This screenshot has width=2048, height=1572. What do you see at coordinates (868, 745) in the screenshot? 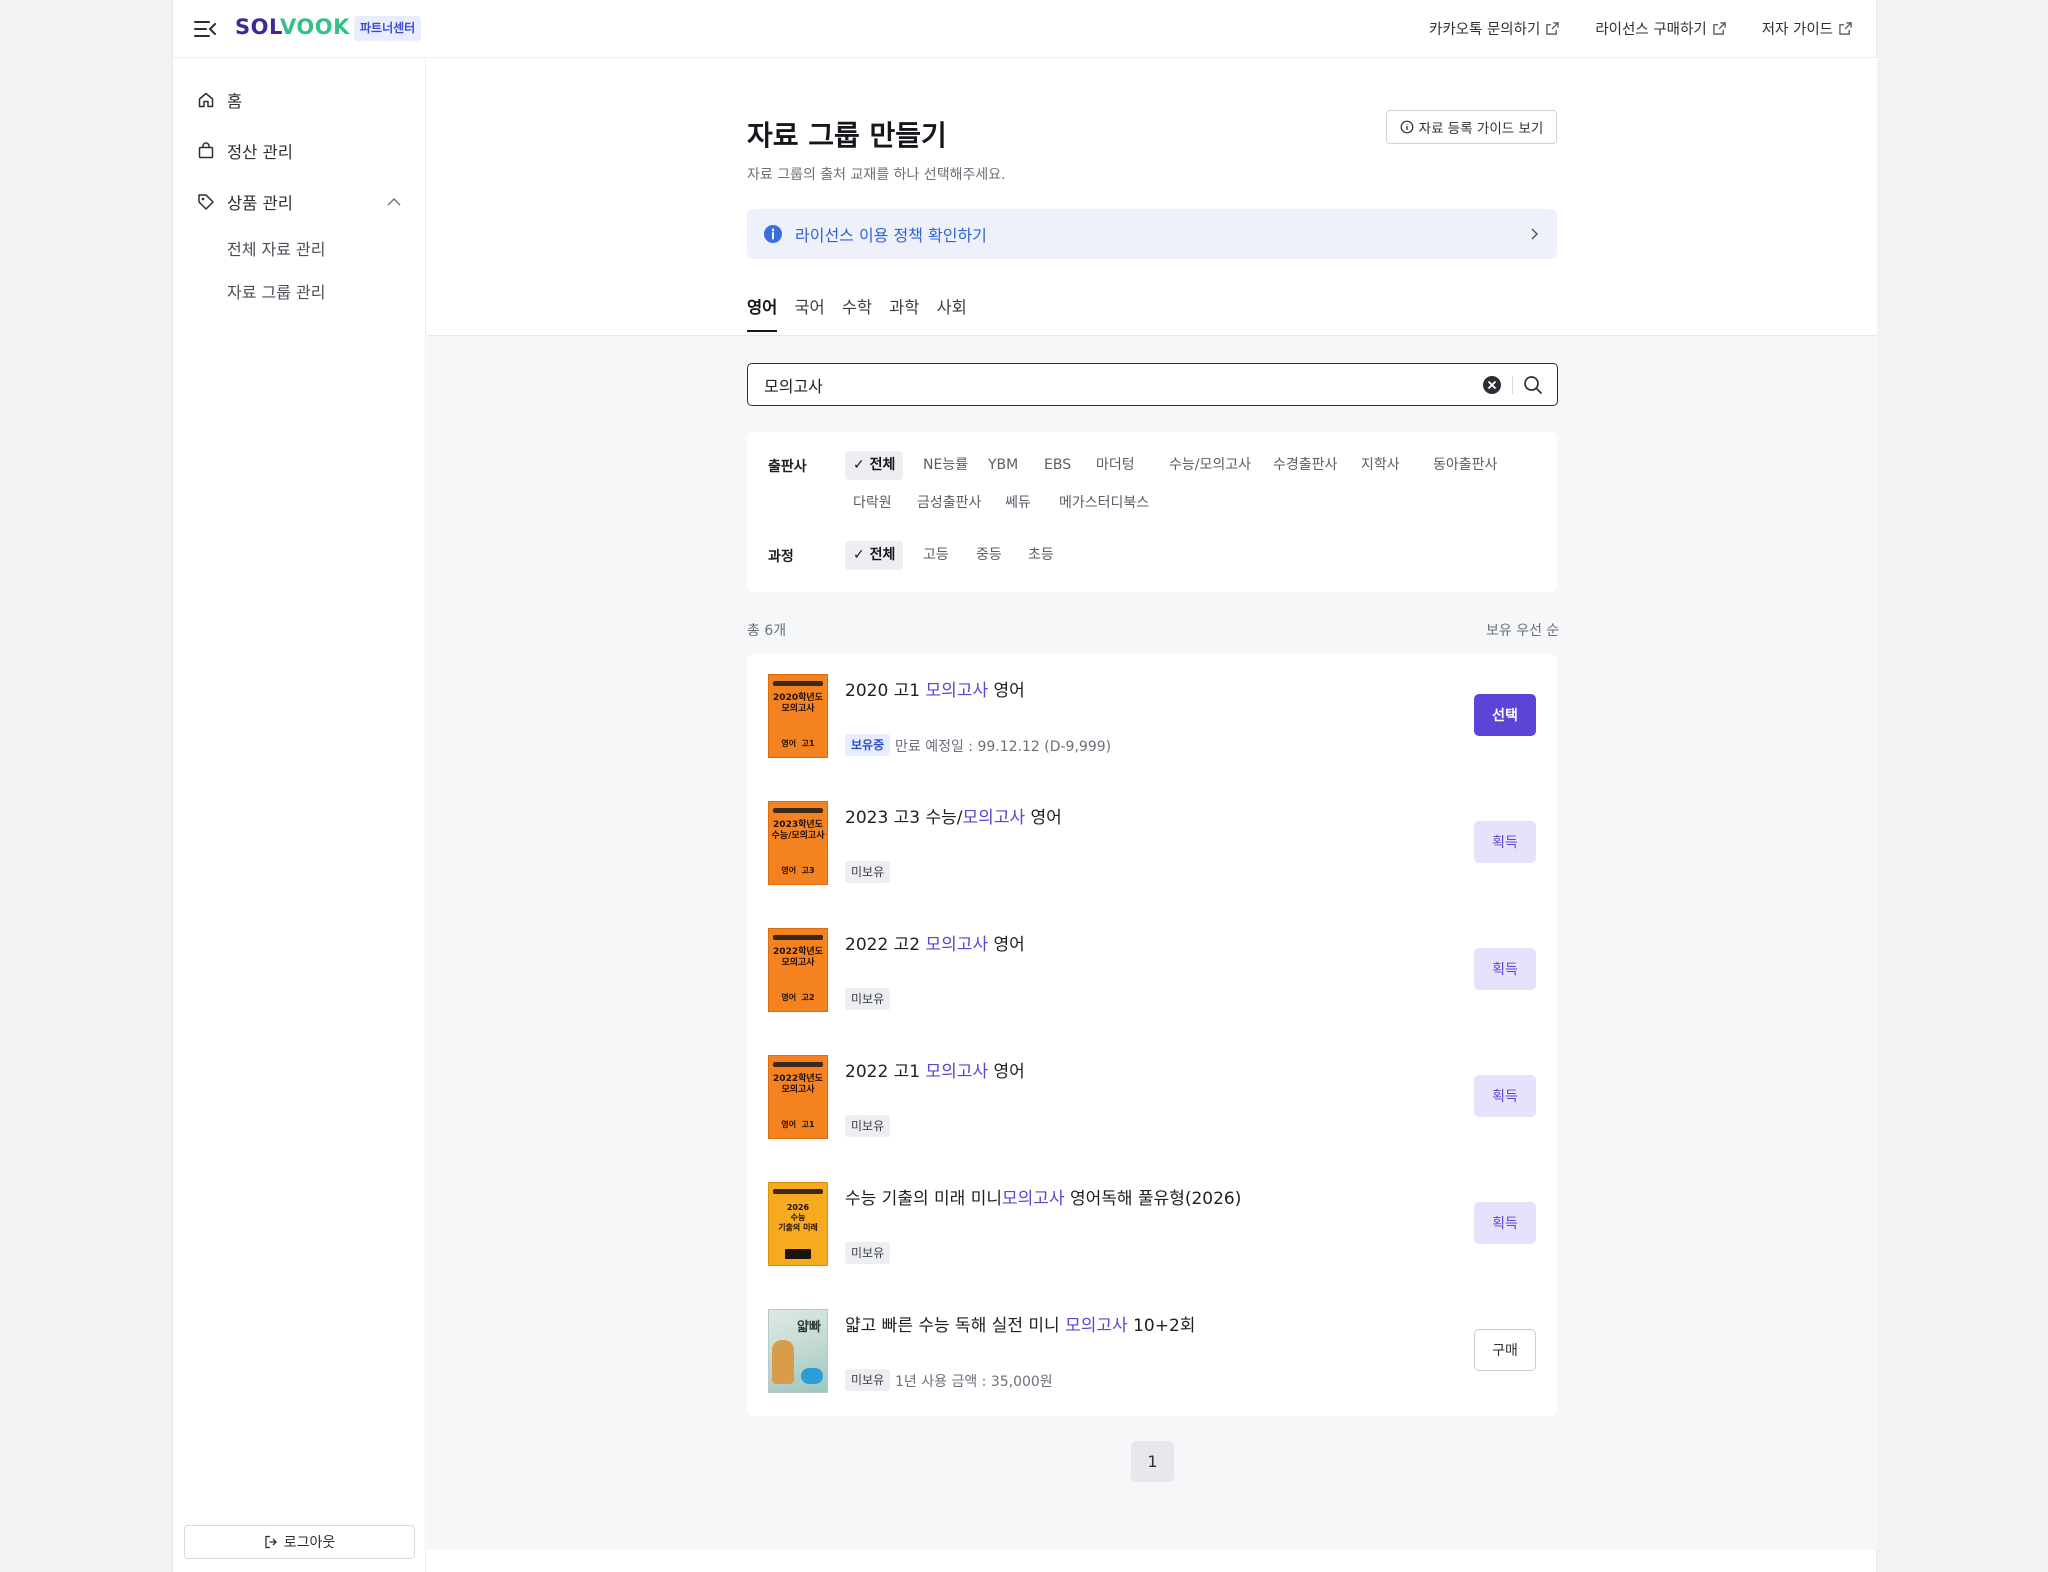
I see `status-badge: 보유중` at bounding box center [868, 745].